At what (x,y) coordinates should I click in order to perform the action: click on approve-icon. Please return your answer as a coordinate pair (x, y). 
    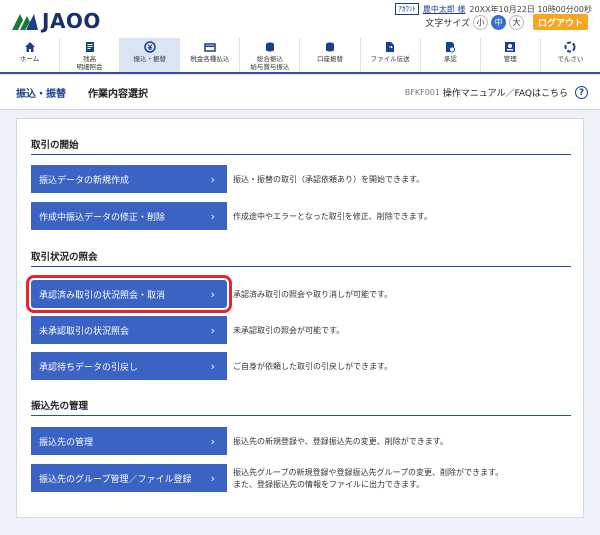
    Looking at the image, I should click on (451, 47).